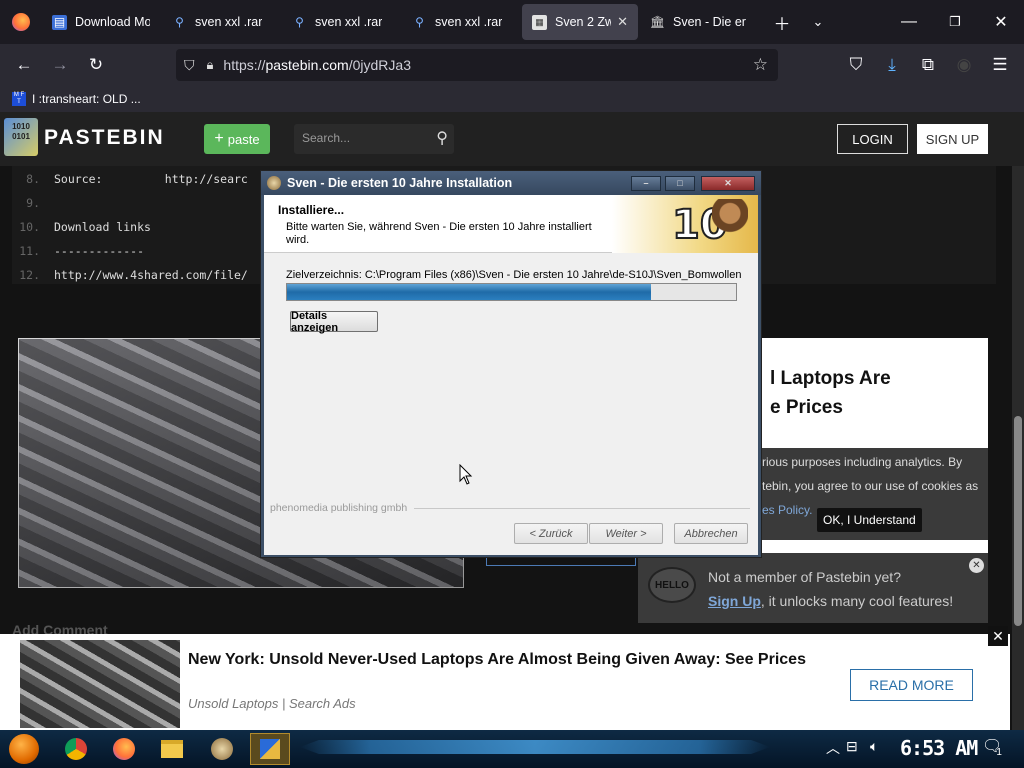  I want to click on clock: 6:53 AM, so click(939, 748).